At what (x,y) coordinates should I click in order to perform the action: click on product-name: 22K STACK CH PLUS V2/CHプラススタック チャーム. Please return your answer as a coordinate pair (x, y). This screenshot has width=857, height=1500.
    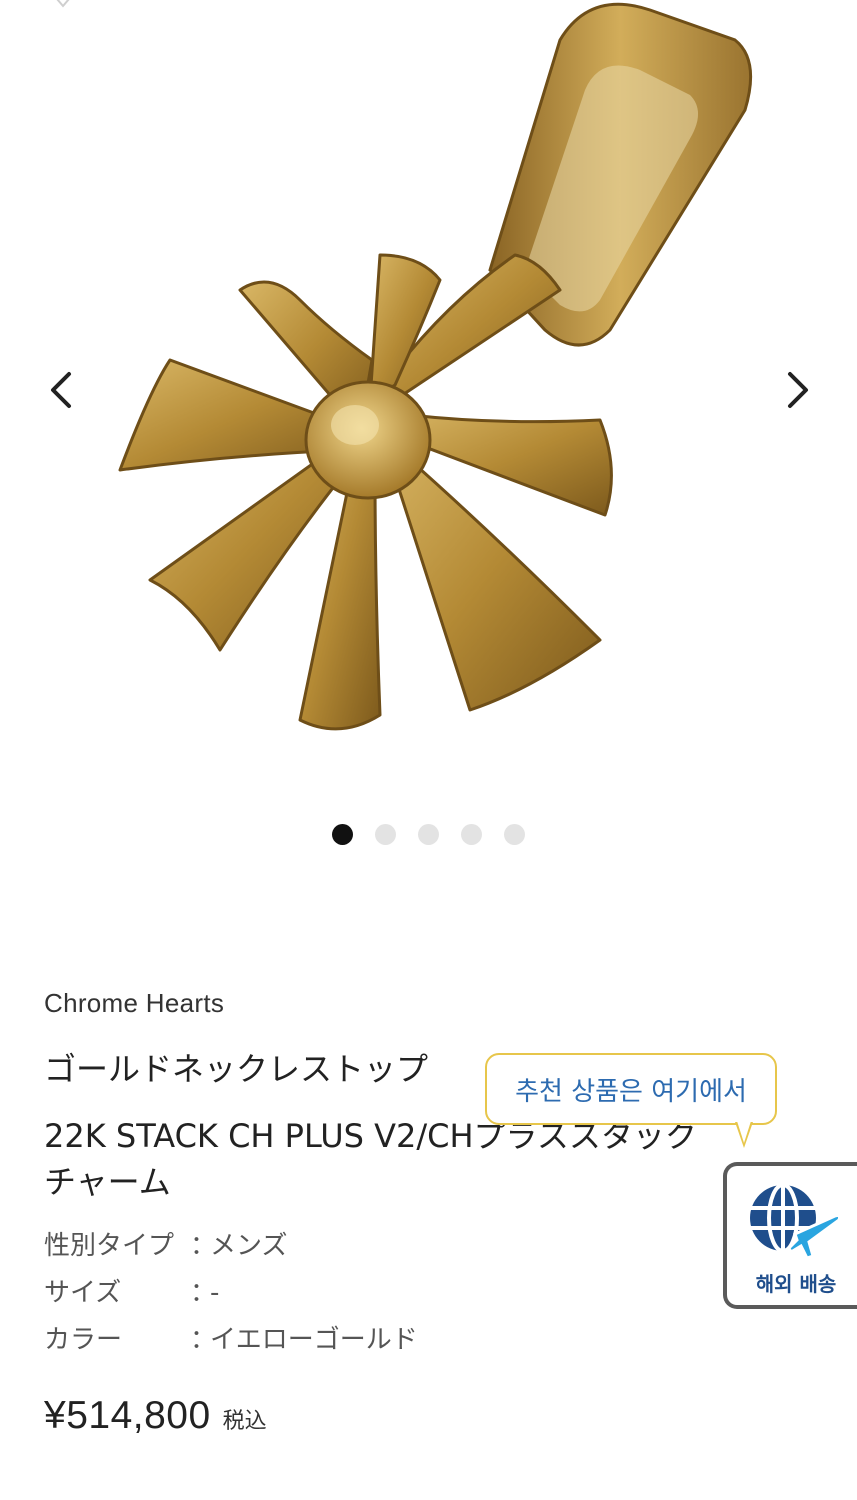
    Looking at the image, I should click on (409, 1159).